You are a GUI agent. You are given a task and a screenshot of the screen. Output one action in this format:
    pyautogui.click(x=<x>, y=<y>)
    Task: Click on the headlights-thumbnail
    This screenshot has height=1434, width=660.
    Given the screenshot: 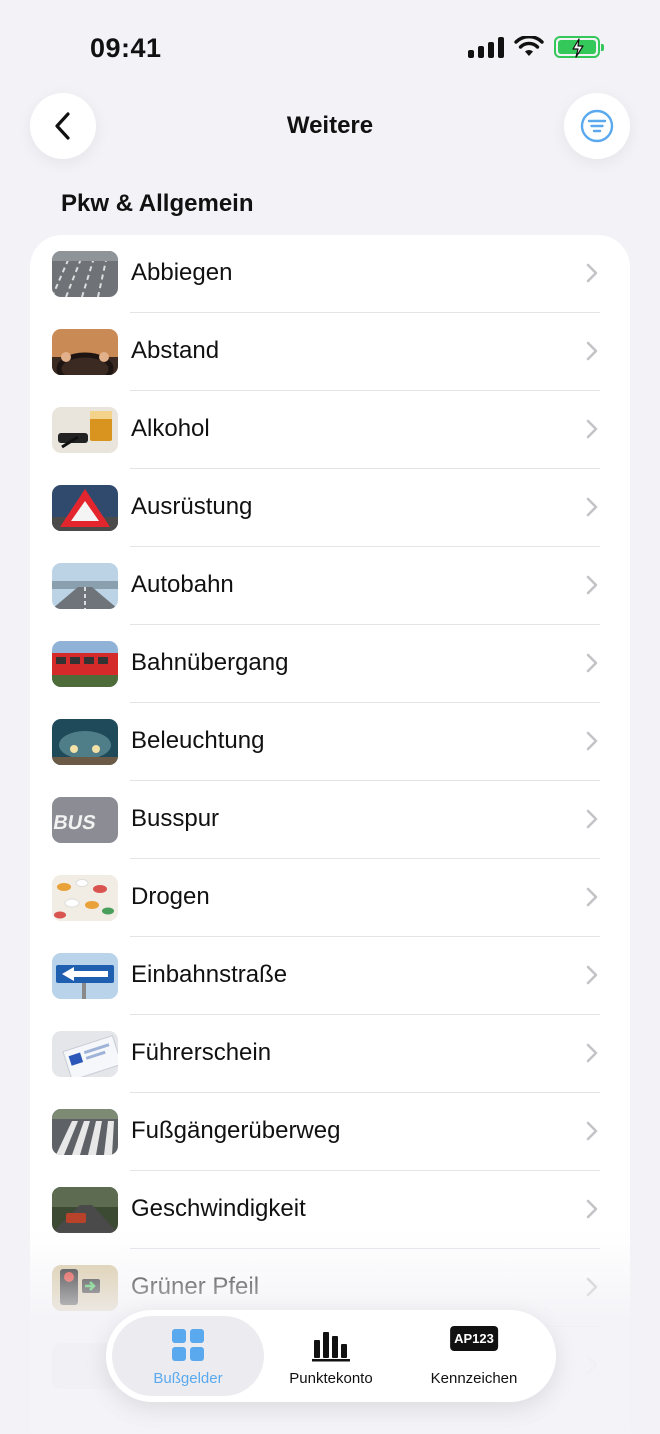 What is the action you would take?
    pyautogui.click(x=85, y=742)
    